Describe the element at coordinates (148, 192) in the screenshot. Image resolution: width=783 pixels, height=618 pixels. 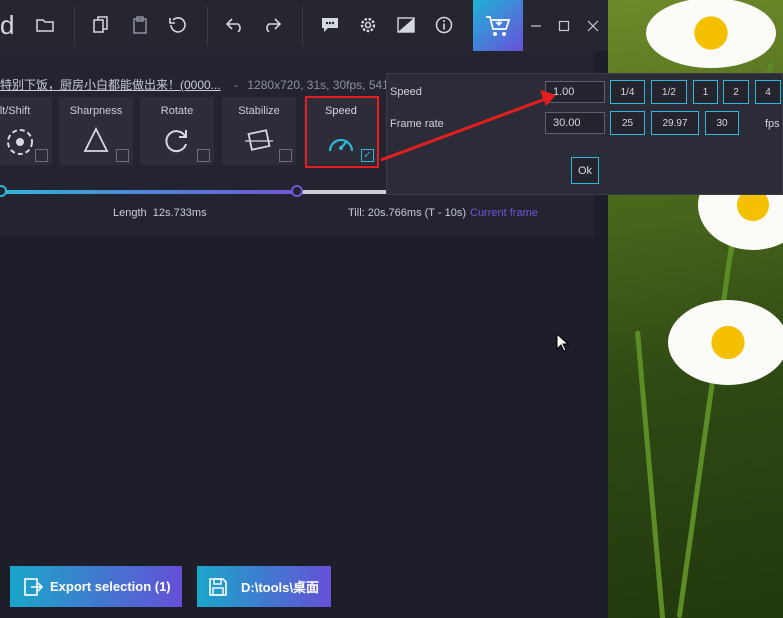
I see `timeline-selection` at that location.